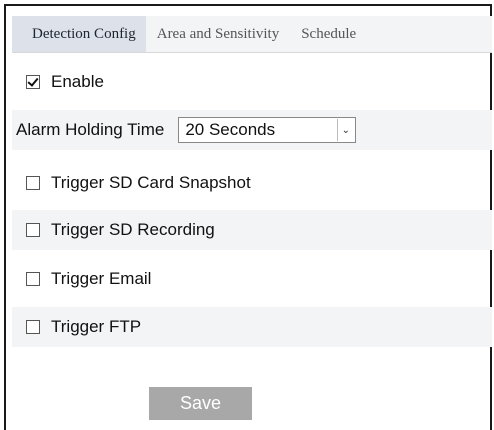 This screenshot has width=494, height=430. Describe the element at coordinates (200, 403) in the screenshot. I see `save-button: Save` at that location.